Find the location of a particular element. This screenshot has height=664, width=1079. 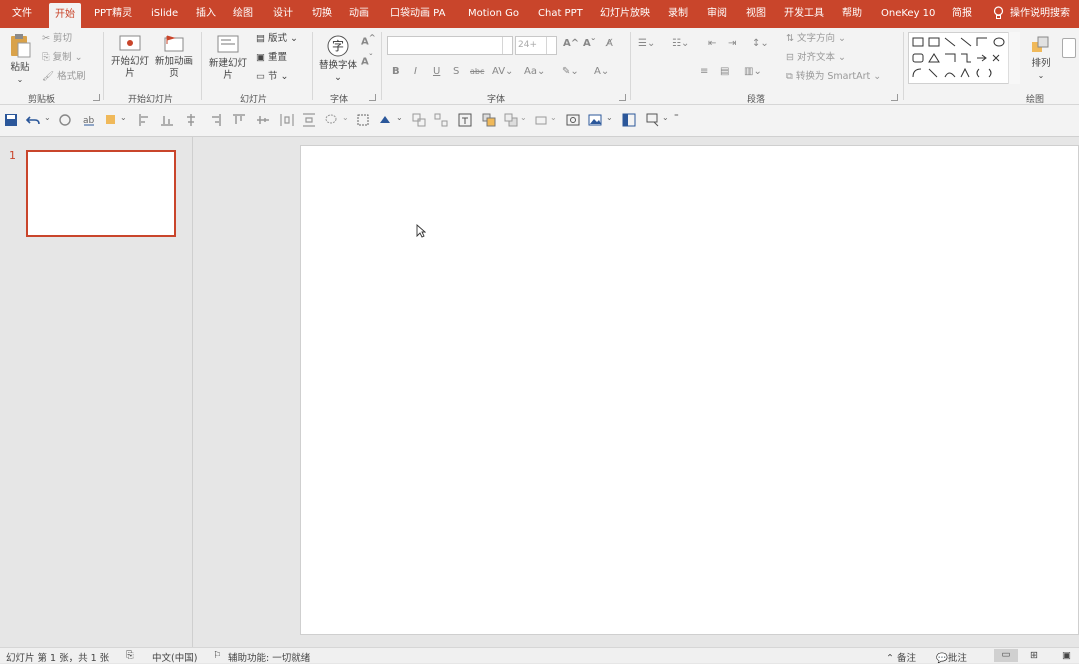

group-icon is located at coordinates (419, 120).